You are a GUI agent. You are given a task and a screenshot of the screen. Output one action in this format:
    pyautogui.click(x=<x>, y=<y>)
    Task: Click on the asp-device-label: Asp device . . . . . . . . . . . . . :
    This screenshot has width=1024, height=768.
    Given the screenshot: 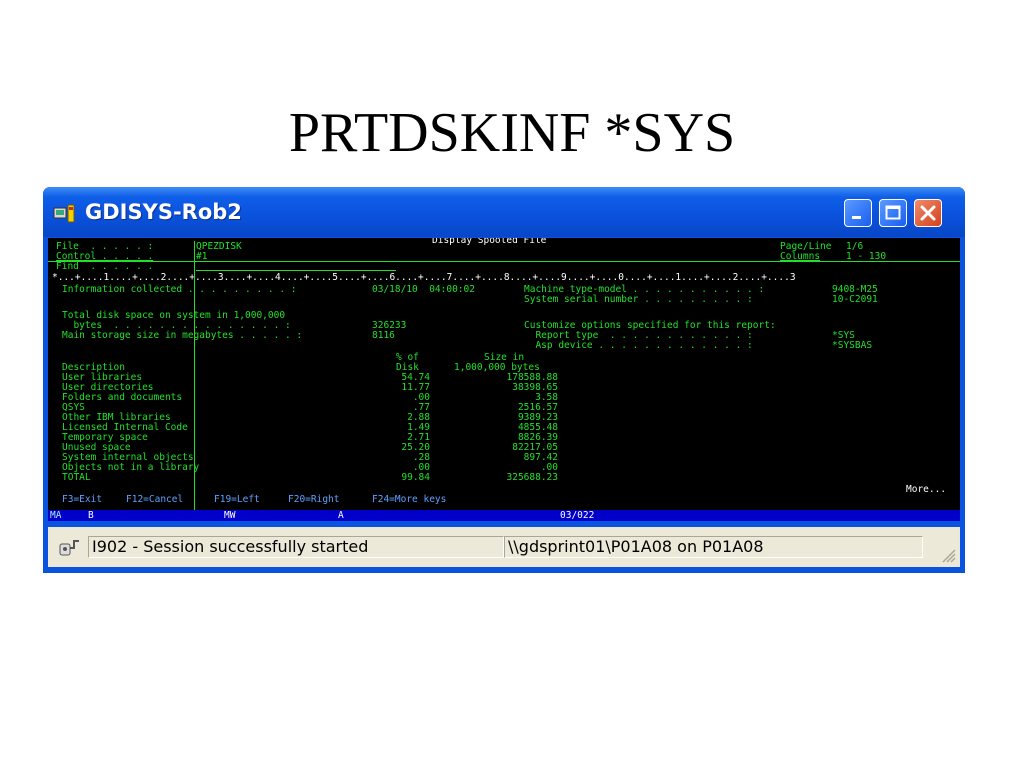 What is the action you would take?
    pyautogui.click(x=638, y=345)
    